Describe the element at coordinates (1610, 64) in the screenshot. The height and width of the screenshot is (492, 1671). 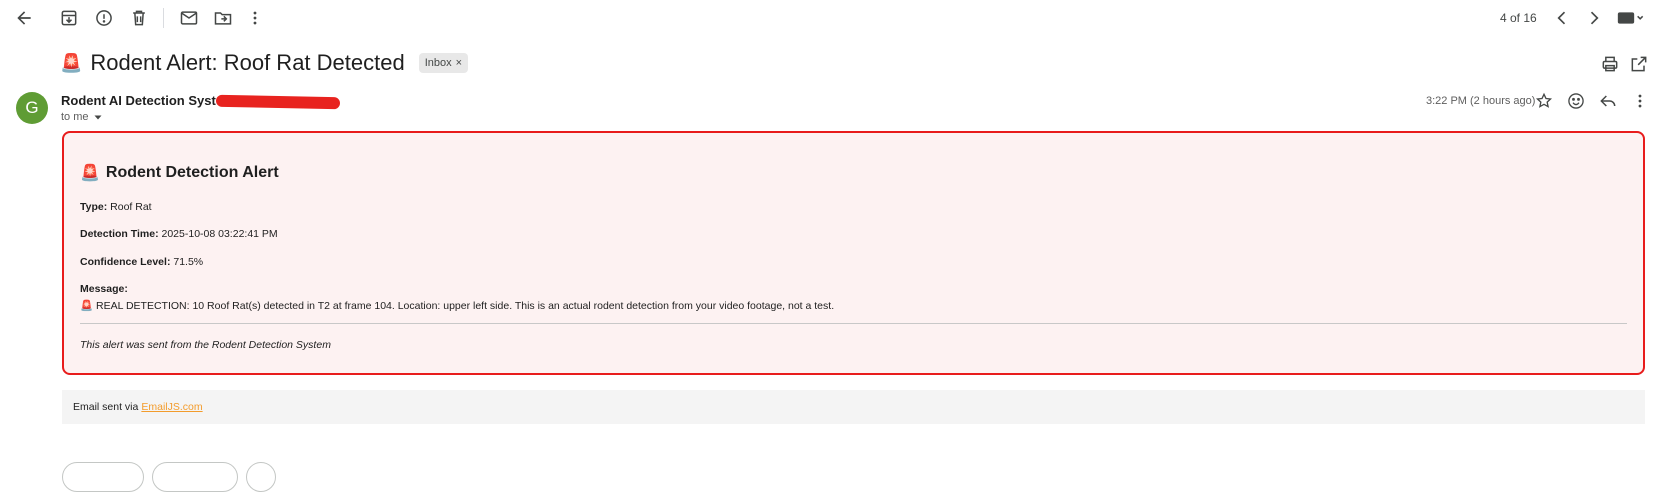
I see `print-icon` at that location.